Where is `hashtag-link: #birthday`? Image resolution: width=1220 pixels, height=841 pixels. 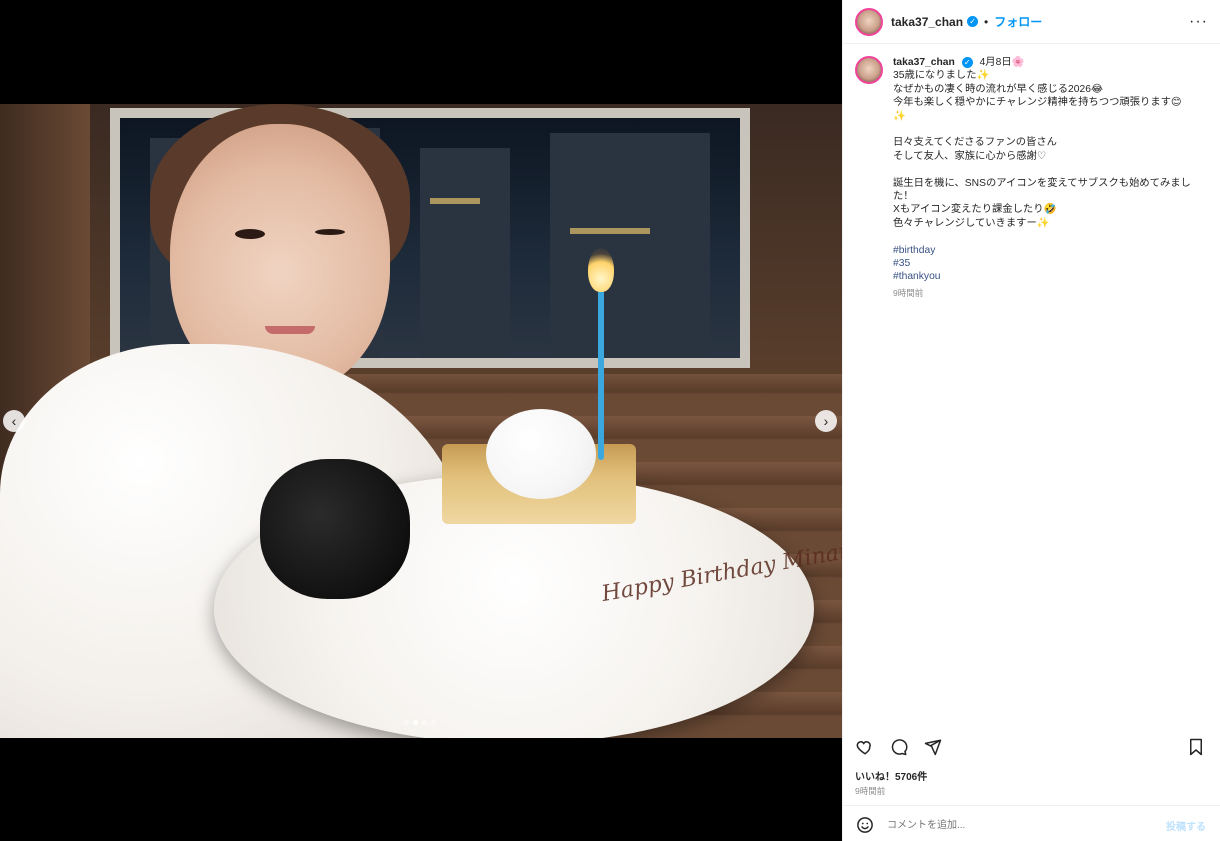 hashtag-link: #birthday is located at coordinates (1048, 250).